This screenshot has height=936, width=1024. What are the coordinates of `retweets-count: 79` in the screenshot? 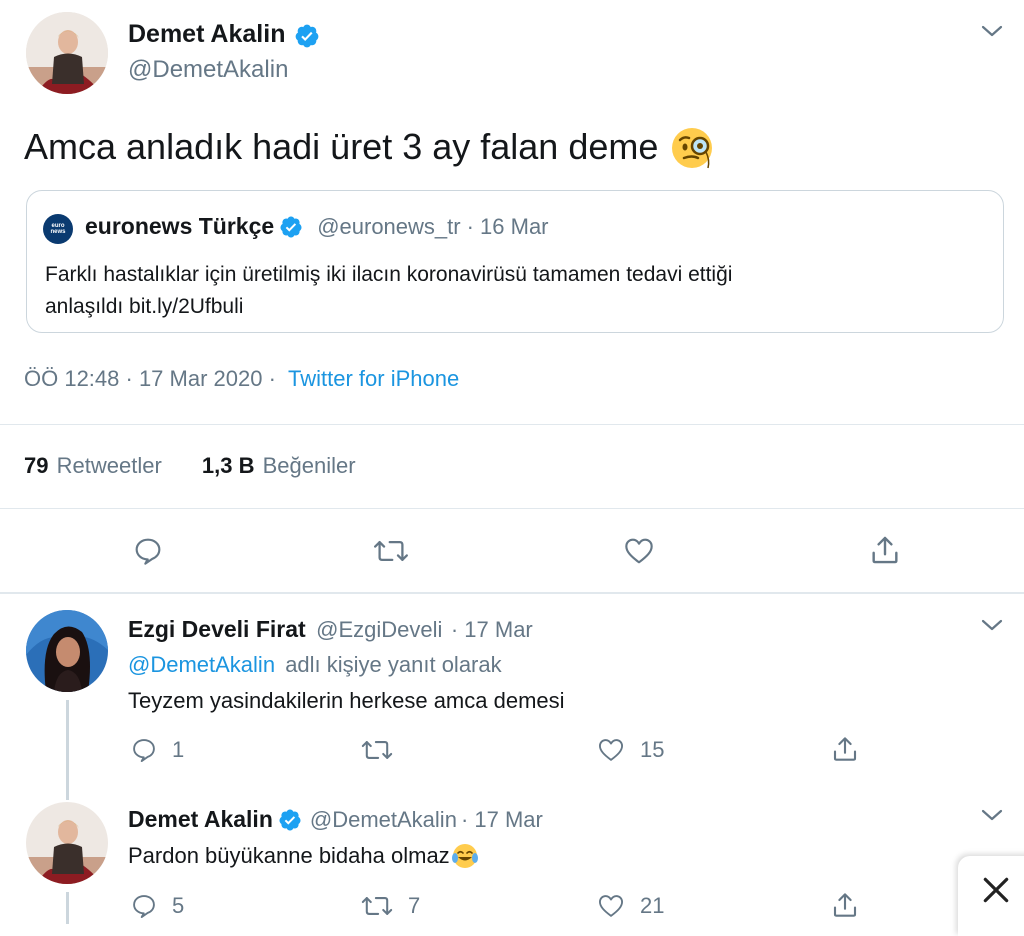 It's located at (36, 465).